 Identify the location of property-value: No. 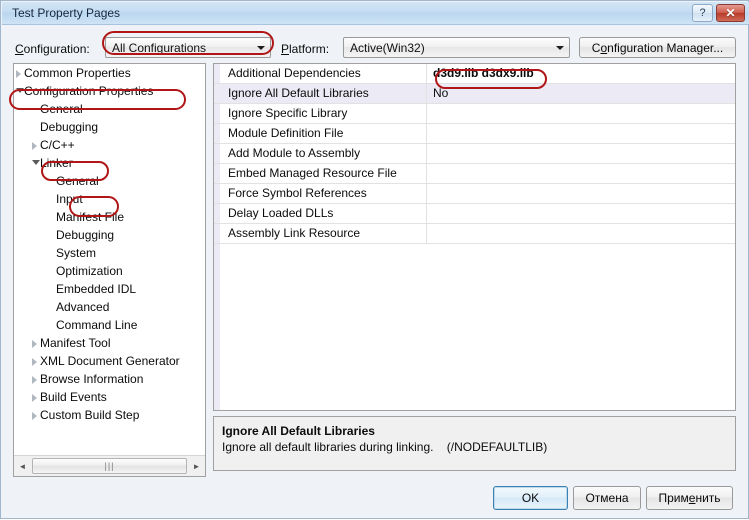
(581, 93).